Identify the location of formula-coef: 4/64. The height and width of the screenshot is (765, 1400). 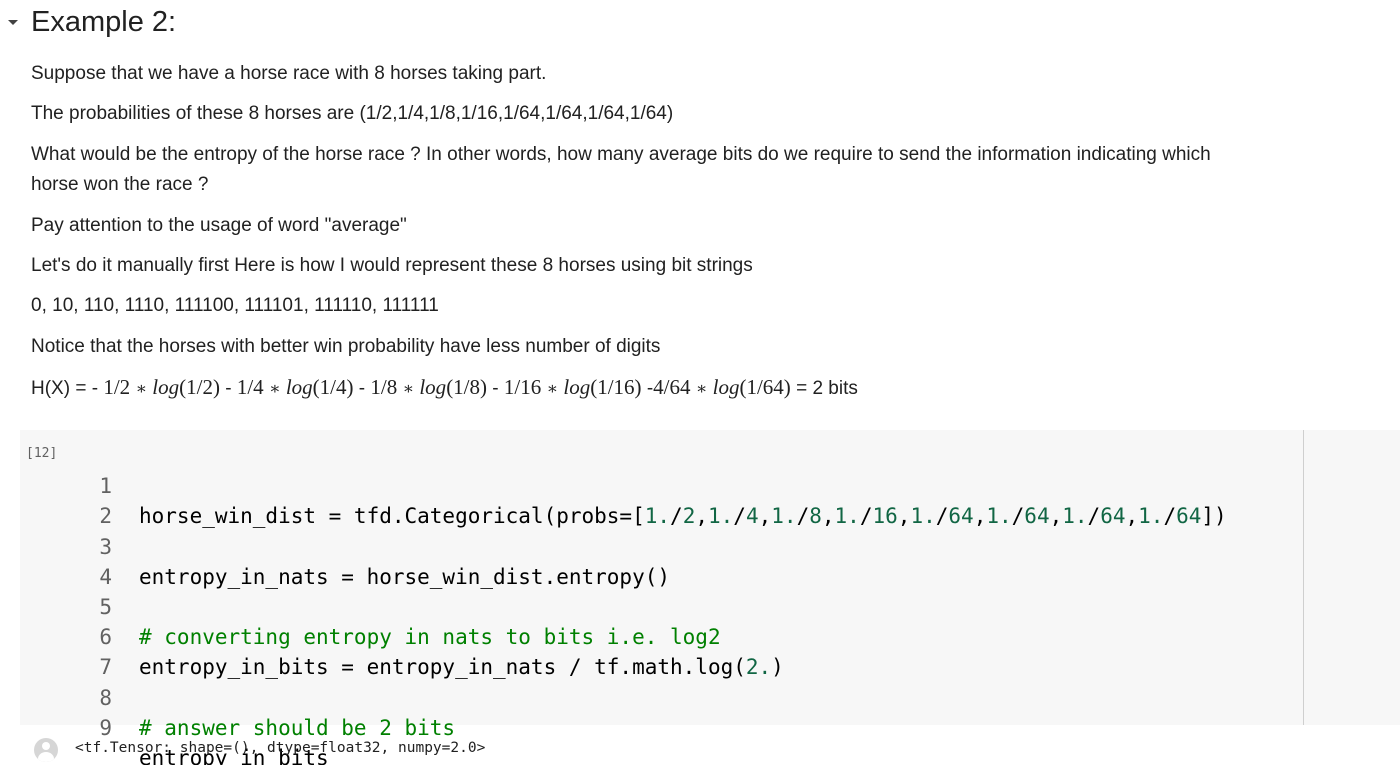
(672, 387).